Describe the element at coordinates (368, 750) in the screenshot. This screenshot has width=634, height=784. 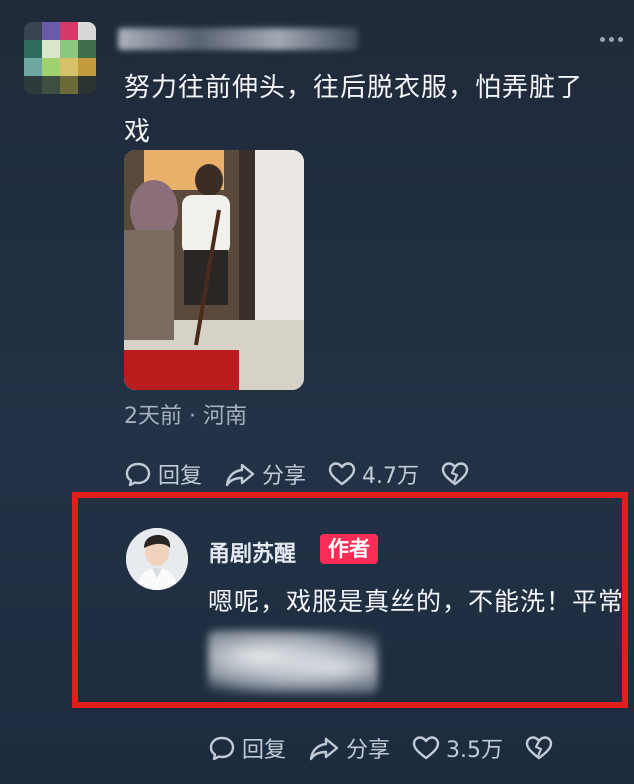
I see `reply-share-label: 分享` at that location.